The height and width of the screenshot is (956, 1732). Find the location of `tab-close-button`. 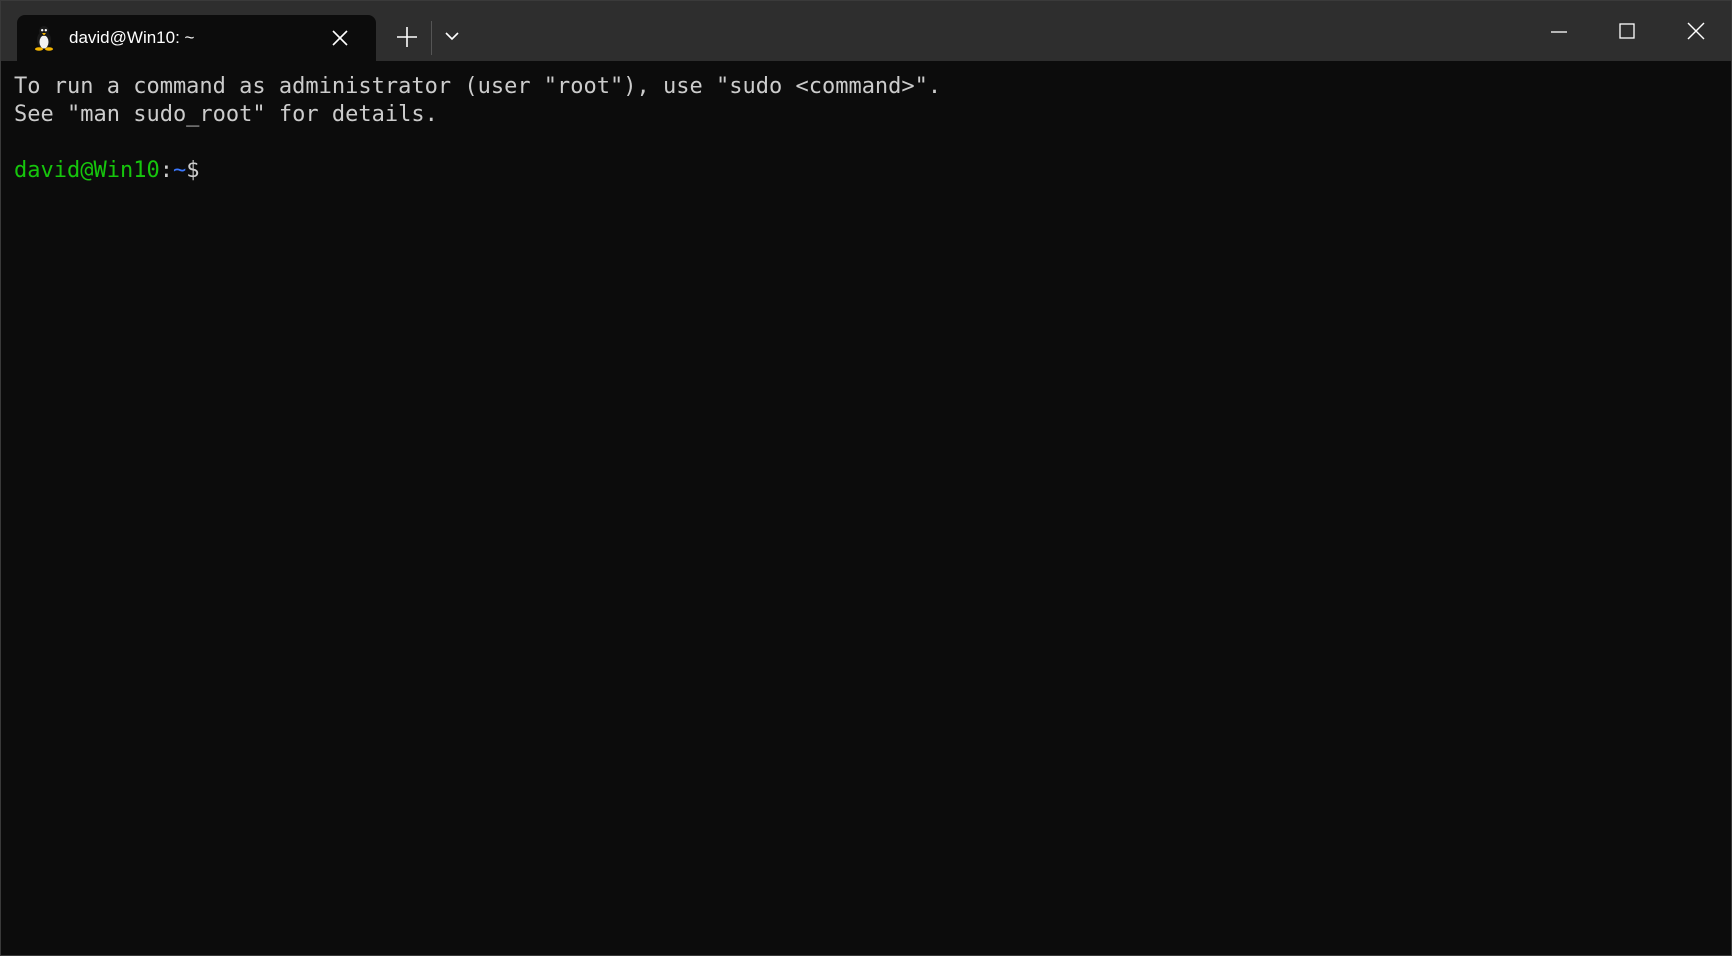

tab-close-button is located at coordinates (340, 38).